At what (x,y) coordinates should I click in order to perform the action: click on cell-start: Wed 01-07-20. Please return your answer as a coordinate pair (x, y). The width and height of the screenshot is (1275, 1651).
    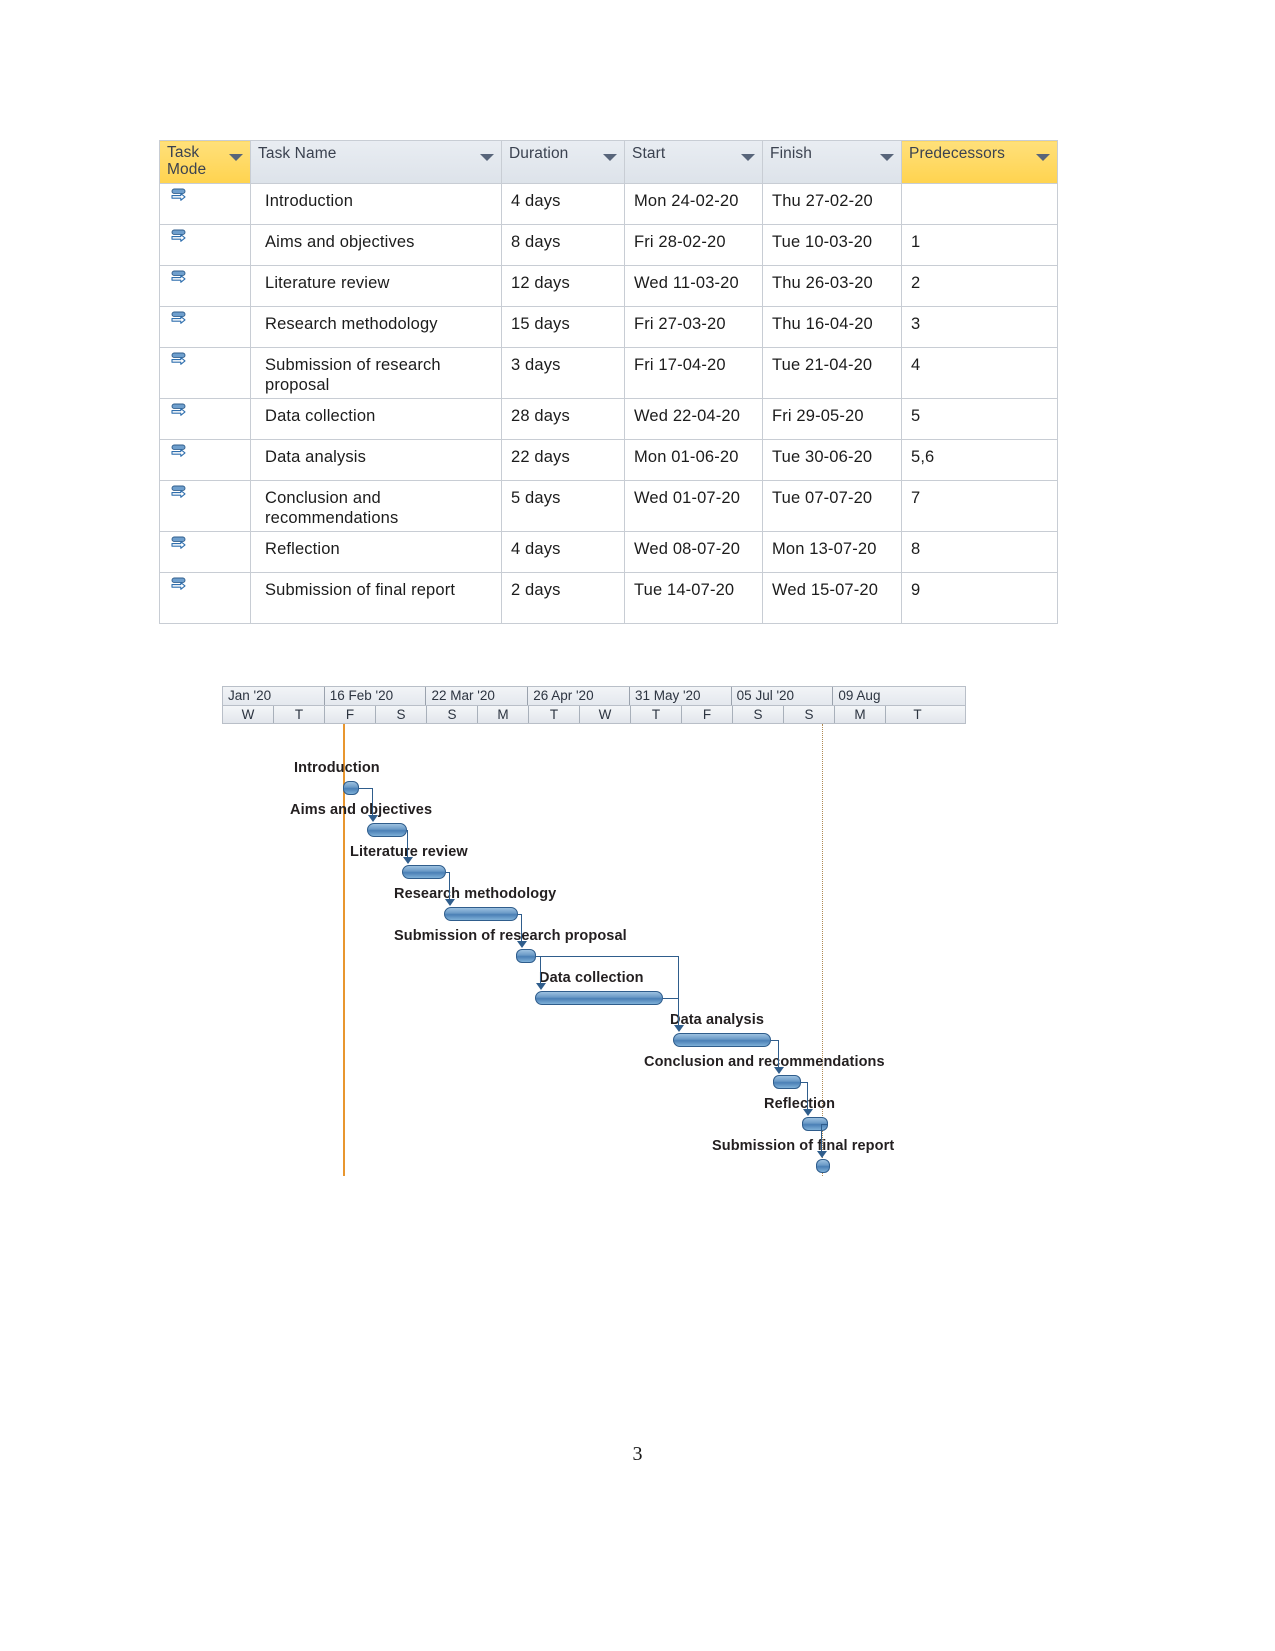
    Looking at the image, I should click on (693, 506).